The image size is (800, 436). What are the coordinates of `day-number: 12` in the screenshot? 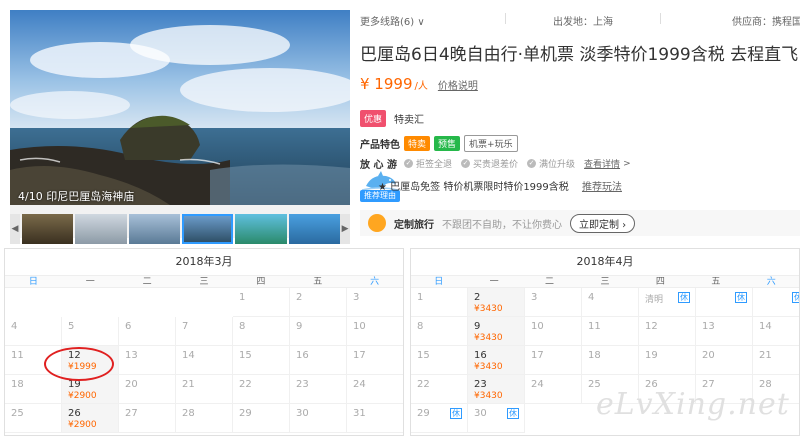 It's located at (651, 326).